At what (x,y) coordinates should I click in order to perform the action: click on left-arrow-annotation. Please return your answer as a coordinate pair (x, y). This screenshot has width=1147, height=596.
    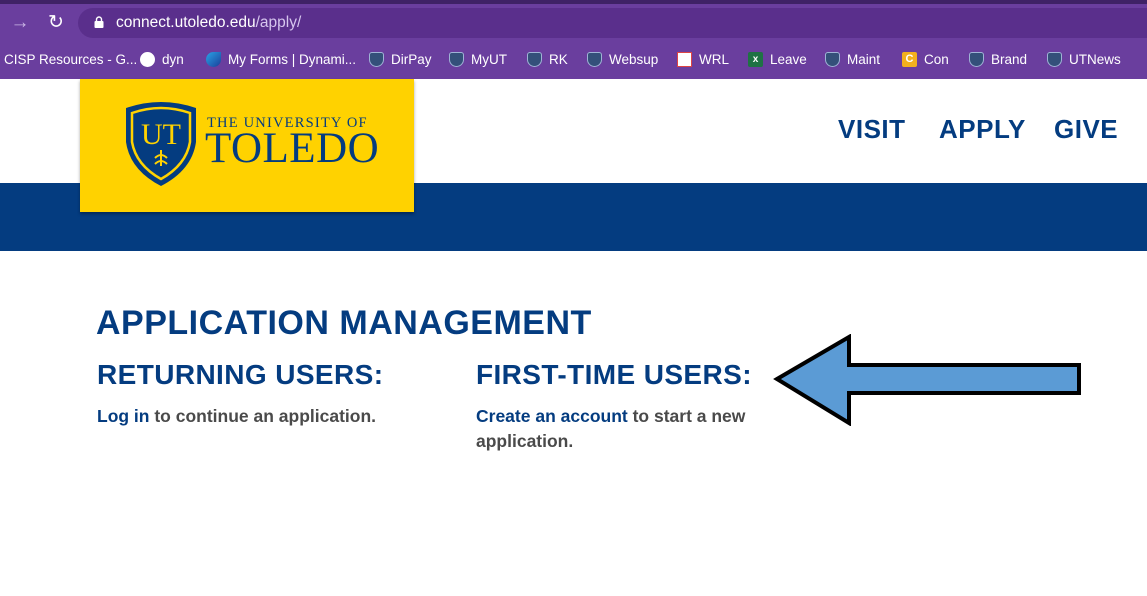
    Looking at the image, I should click on (927, 380).